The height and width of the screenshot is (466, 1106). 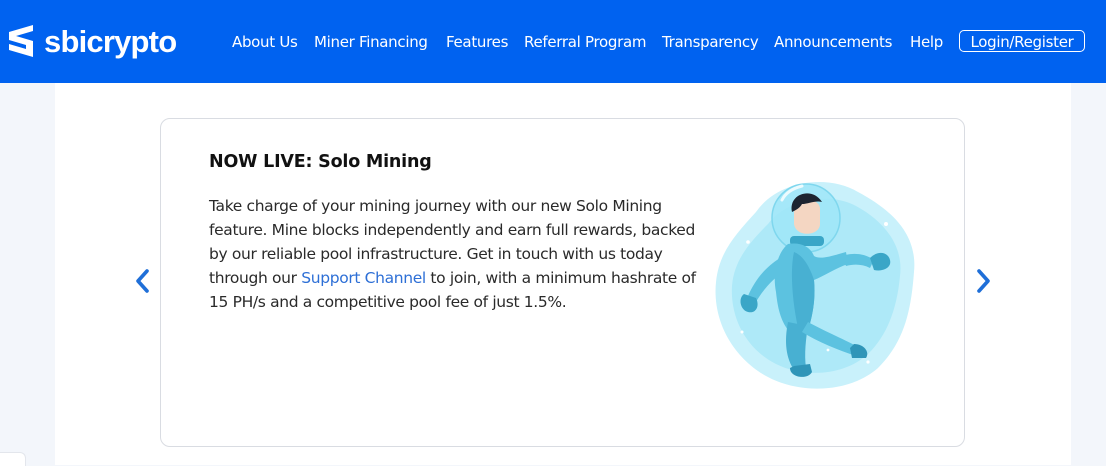 What do you see at coordinates (1022, 41) in the screenshot?
I see `login-register-button: Login/Register` at bounding box center [1022, 41].